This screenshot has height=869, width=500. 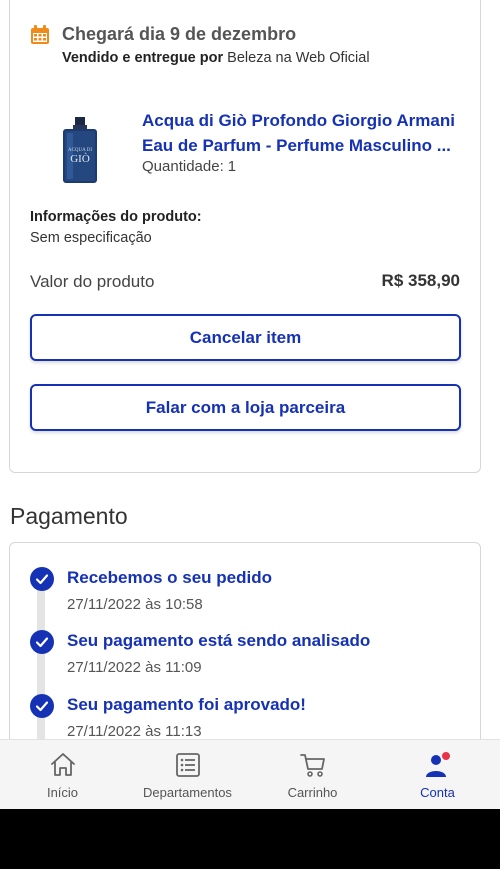 I want to click on delivery-info: Chegará dia 9 de dezembro, so click(x=163, y=34).